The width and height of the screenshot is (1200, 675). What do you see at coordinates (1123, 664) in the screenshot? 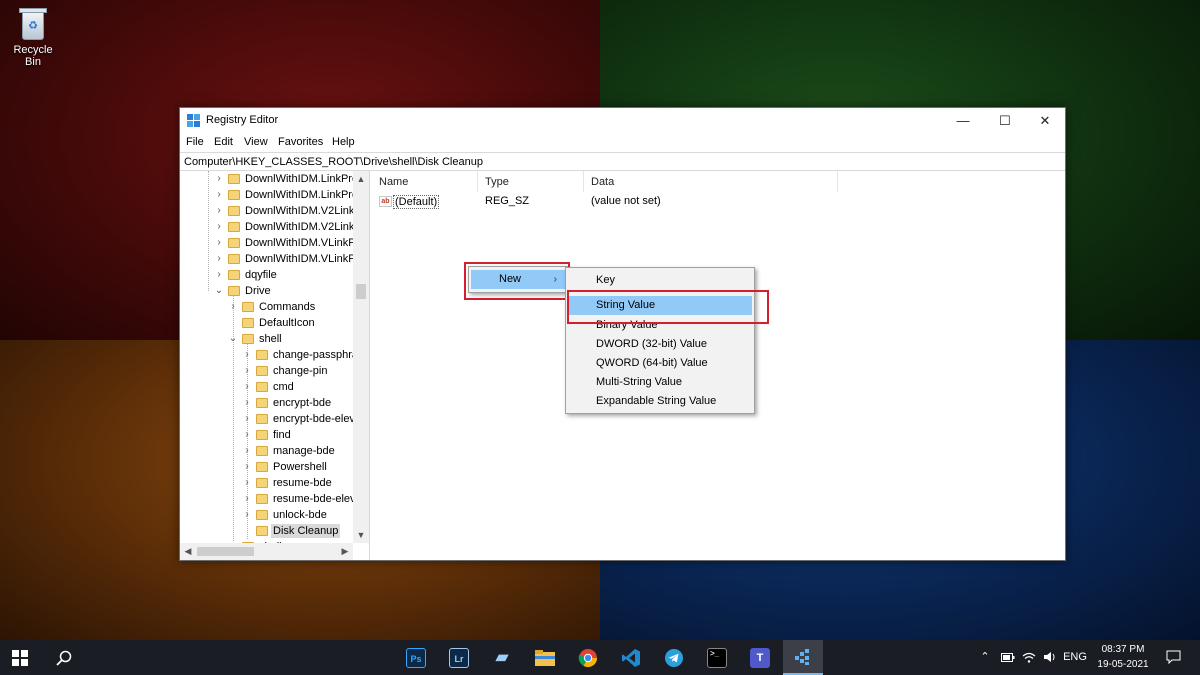
I see `clock-date: 19-05-2021` at bounding box center [1123, 664].